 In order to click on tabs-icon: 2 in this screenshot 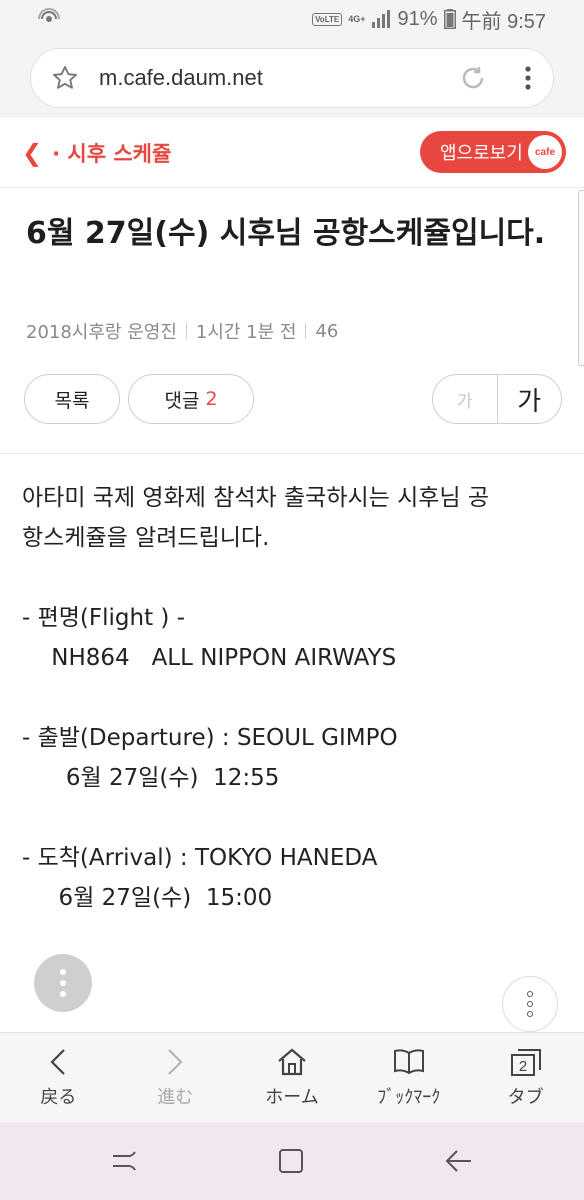, I will do `click(525, 1062)`.